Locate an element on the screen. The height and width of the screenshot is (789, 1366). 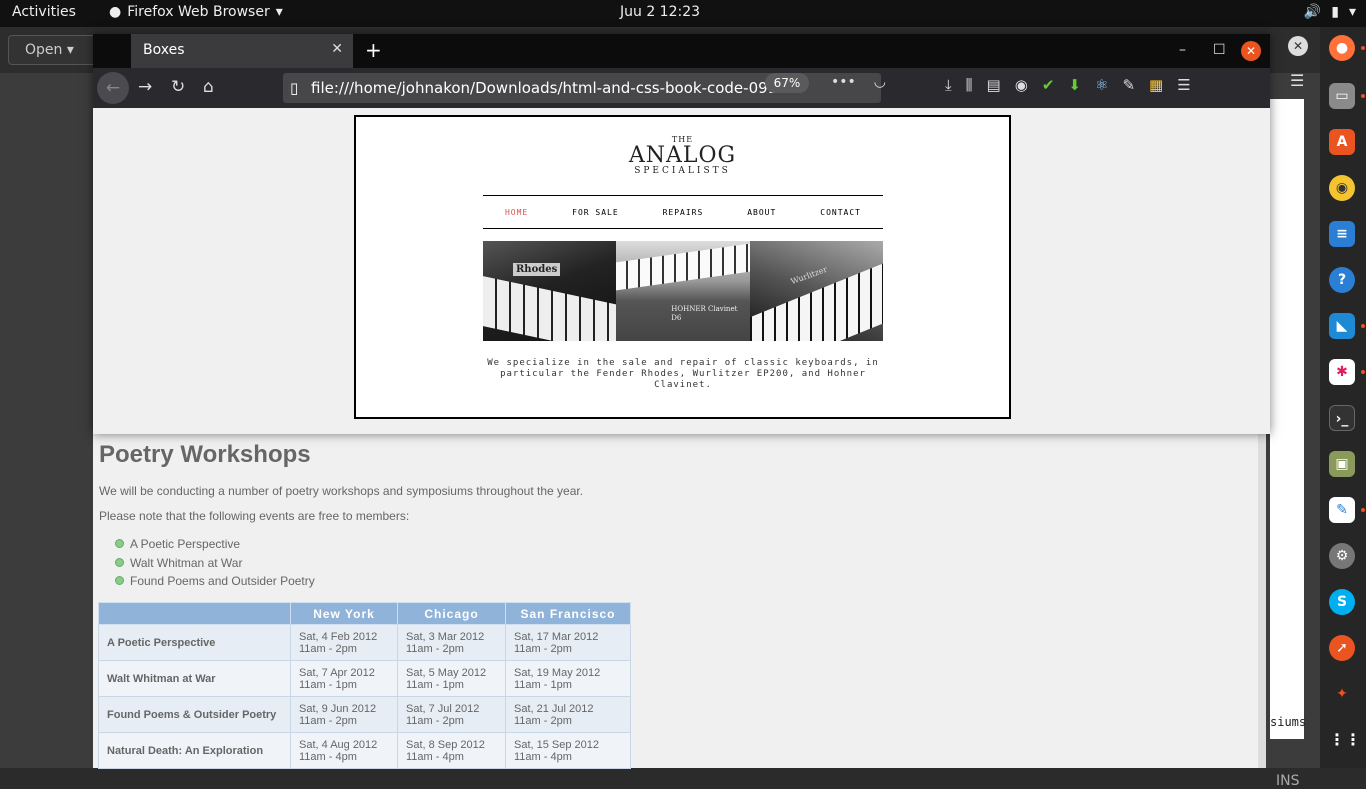
app-menu: ● Firefox Web Browser ▾ is located at coordinates (196, 12).